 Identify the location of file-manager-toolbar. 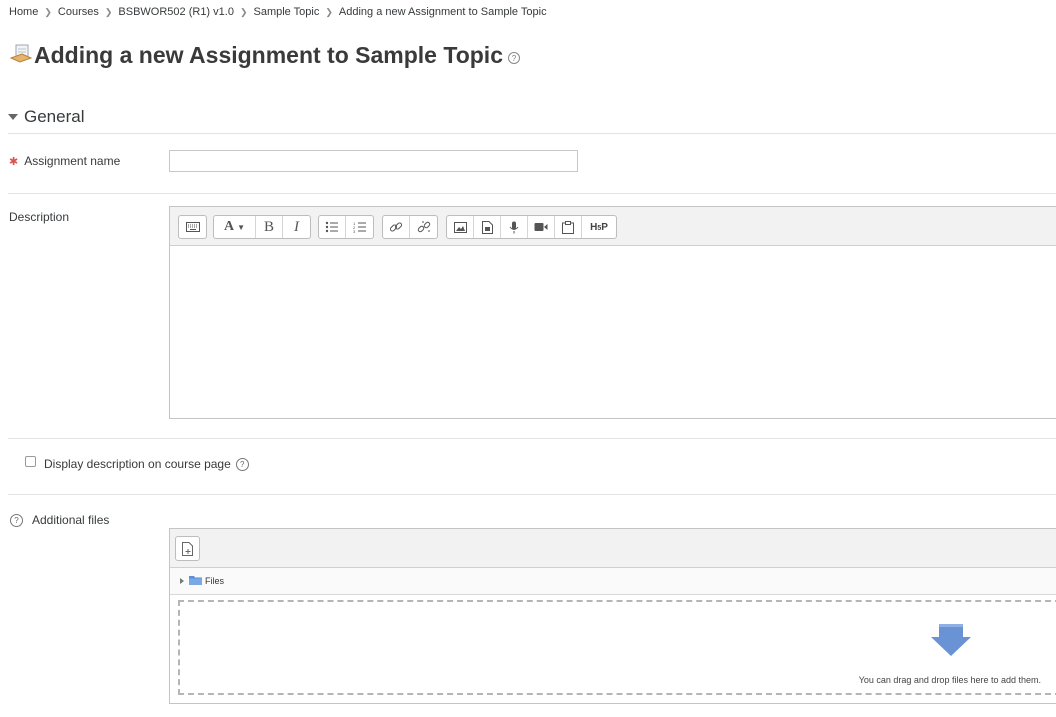
(613, 548).